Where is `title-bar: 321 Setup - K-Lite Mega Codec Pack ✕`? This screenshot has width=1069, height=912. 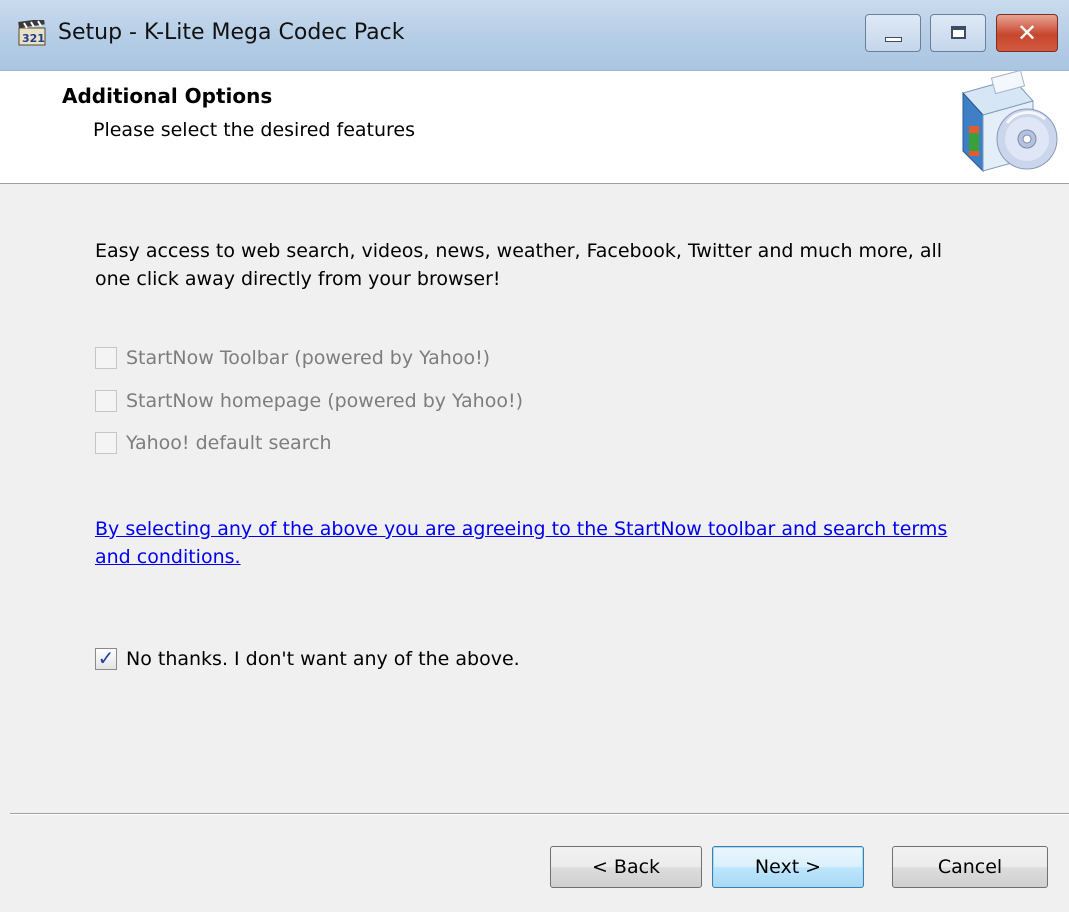
title-bar: 321 Setup - K-Lite Mega Codec Pack ✕ is located at coordinates (534, 35).